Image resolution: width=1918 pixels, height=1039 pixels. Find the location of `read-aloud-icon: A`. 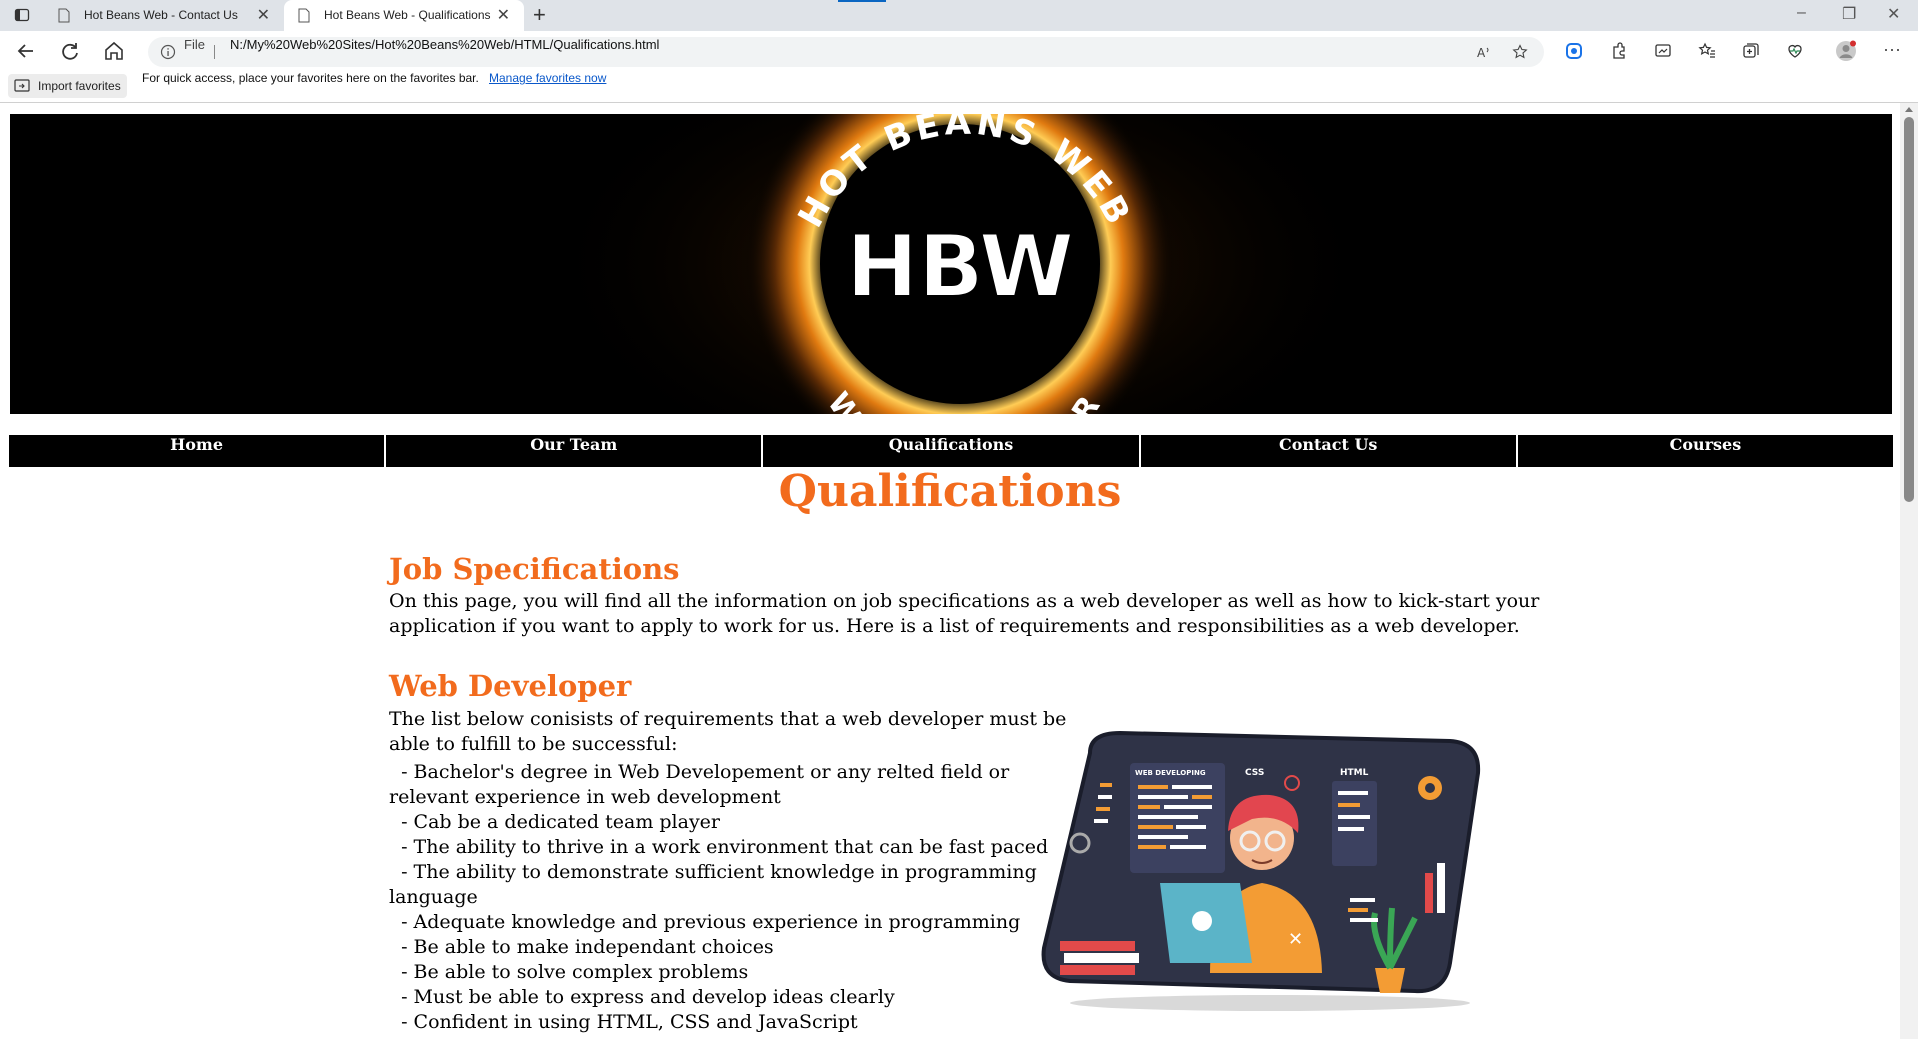

read-aloud-icon: A is located at coordinates (1484, 52).